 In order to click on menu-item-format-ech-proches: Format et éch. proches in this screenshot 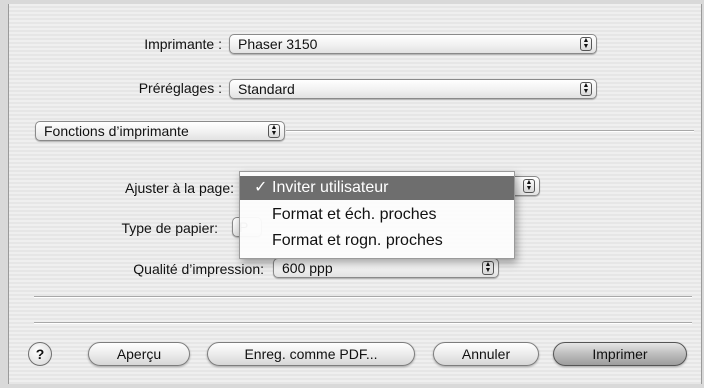, I will do `click(377, 215)`.